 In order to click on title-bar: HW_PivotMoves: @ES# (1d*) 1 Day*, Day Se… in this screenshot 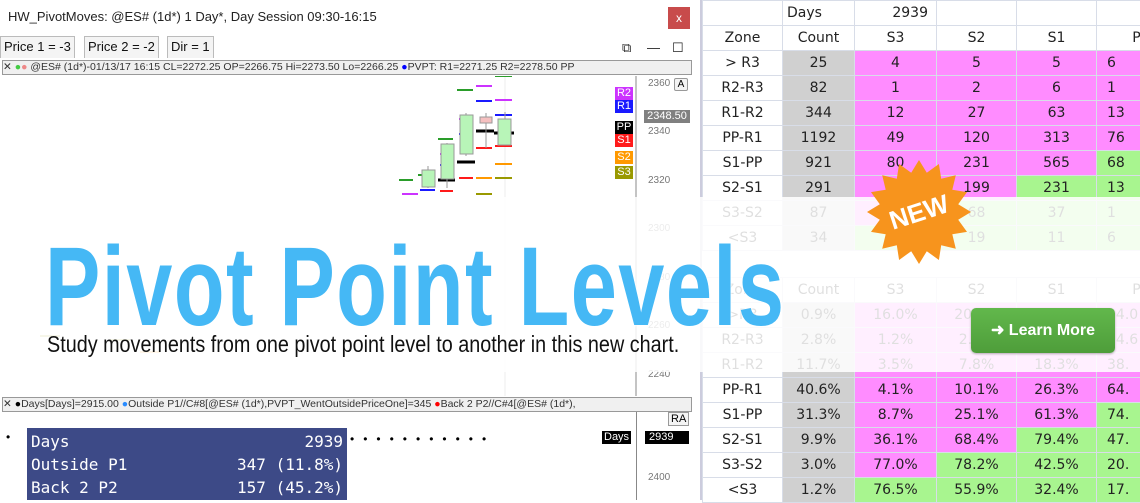, I will do `click(350, 18)`.